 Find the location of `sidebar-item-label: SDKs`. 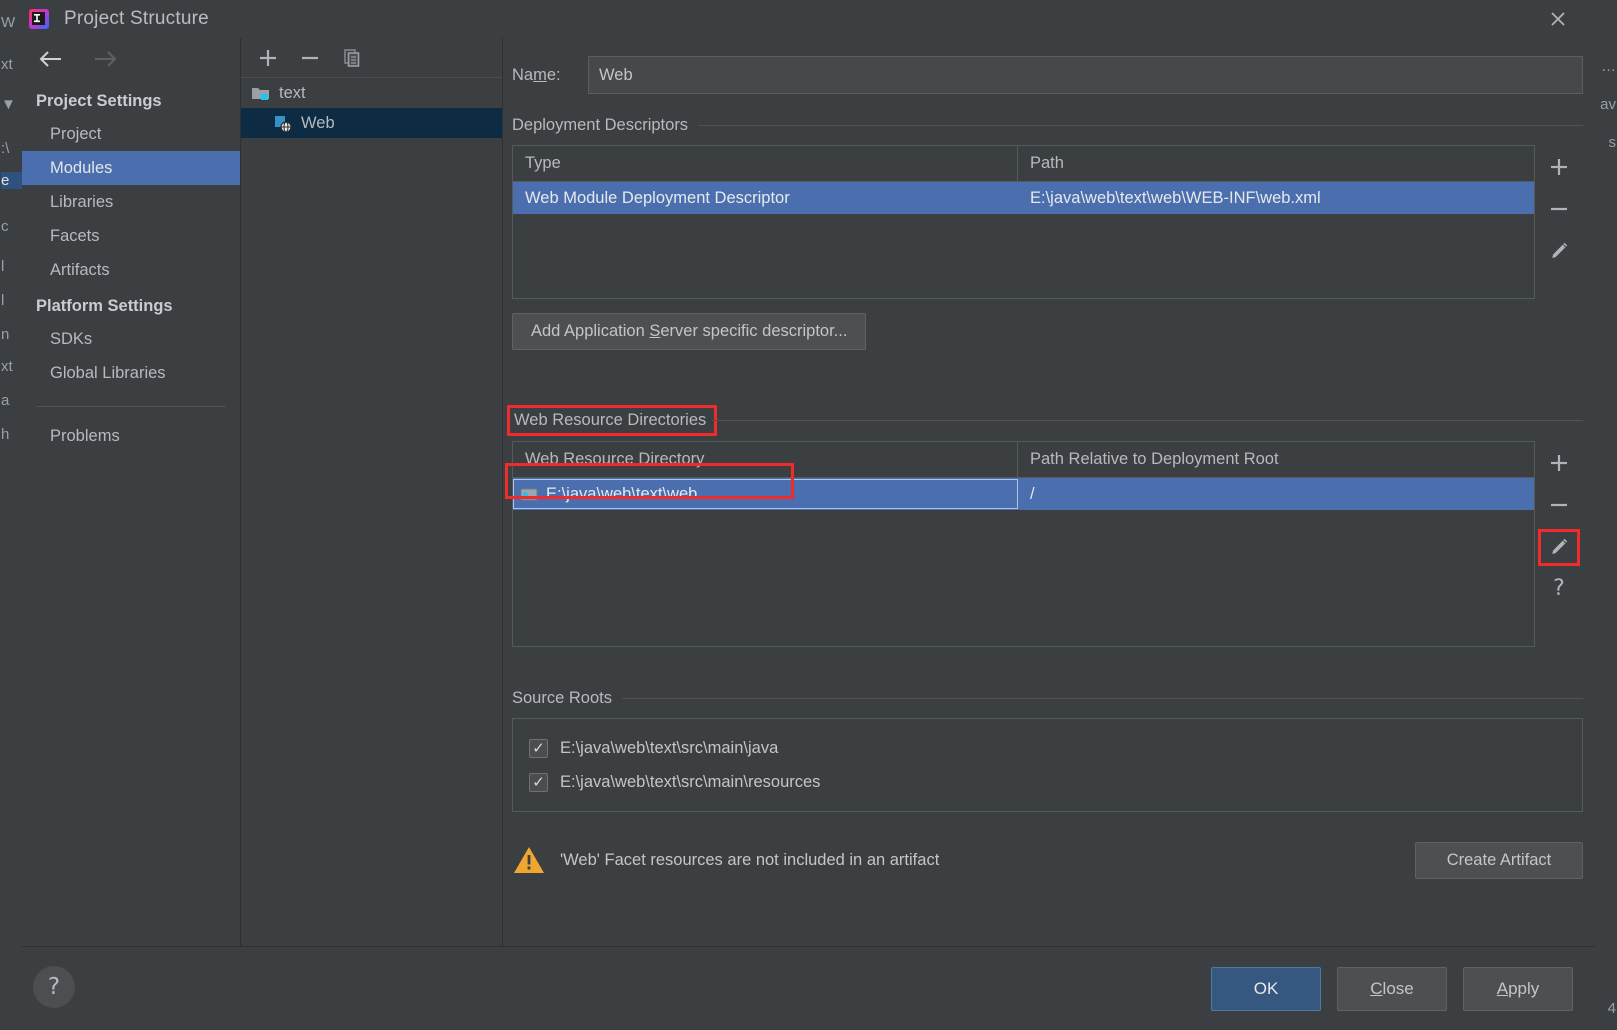

sidebar-item-label: SDKs is located at coordinates (71, 338).